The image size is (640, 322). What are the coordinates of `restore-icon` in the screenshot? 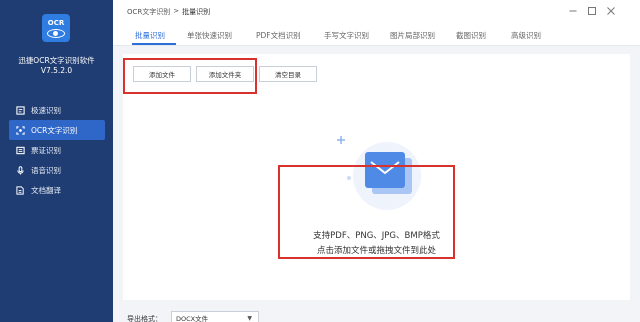 It's located at (592, 11).